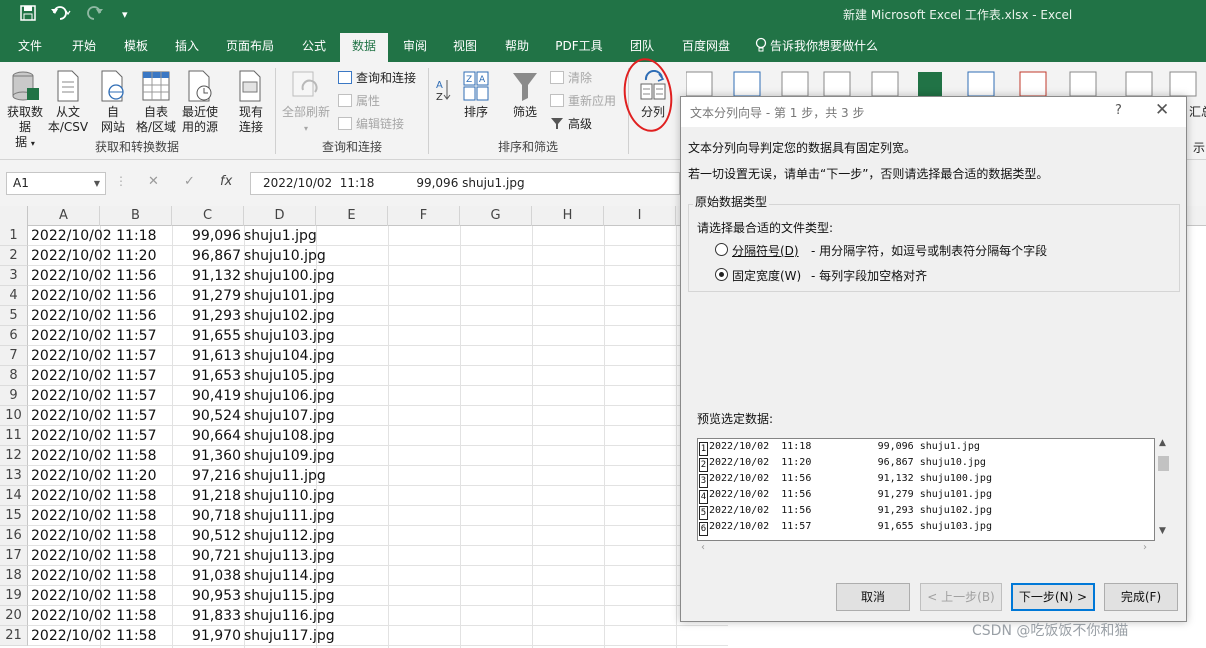  Describe the element at coordinates (14, 476) in the screenshot. I see `row-header: 13` at that location.